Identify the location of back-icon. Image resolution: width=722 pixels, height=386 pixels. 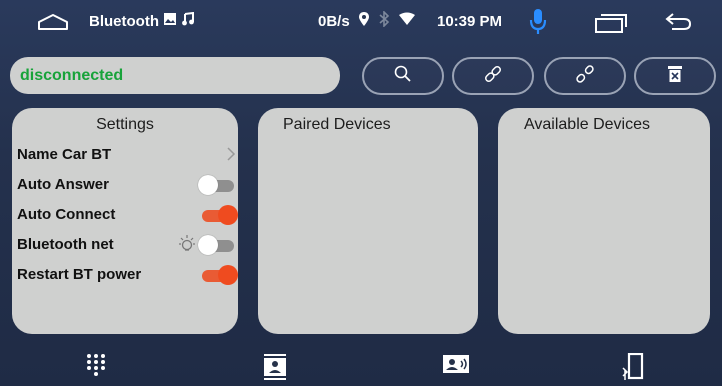
(678, 23).